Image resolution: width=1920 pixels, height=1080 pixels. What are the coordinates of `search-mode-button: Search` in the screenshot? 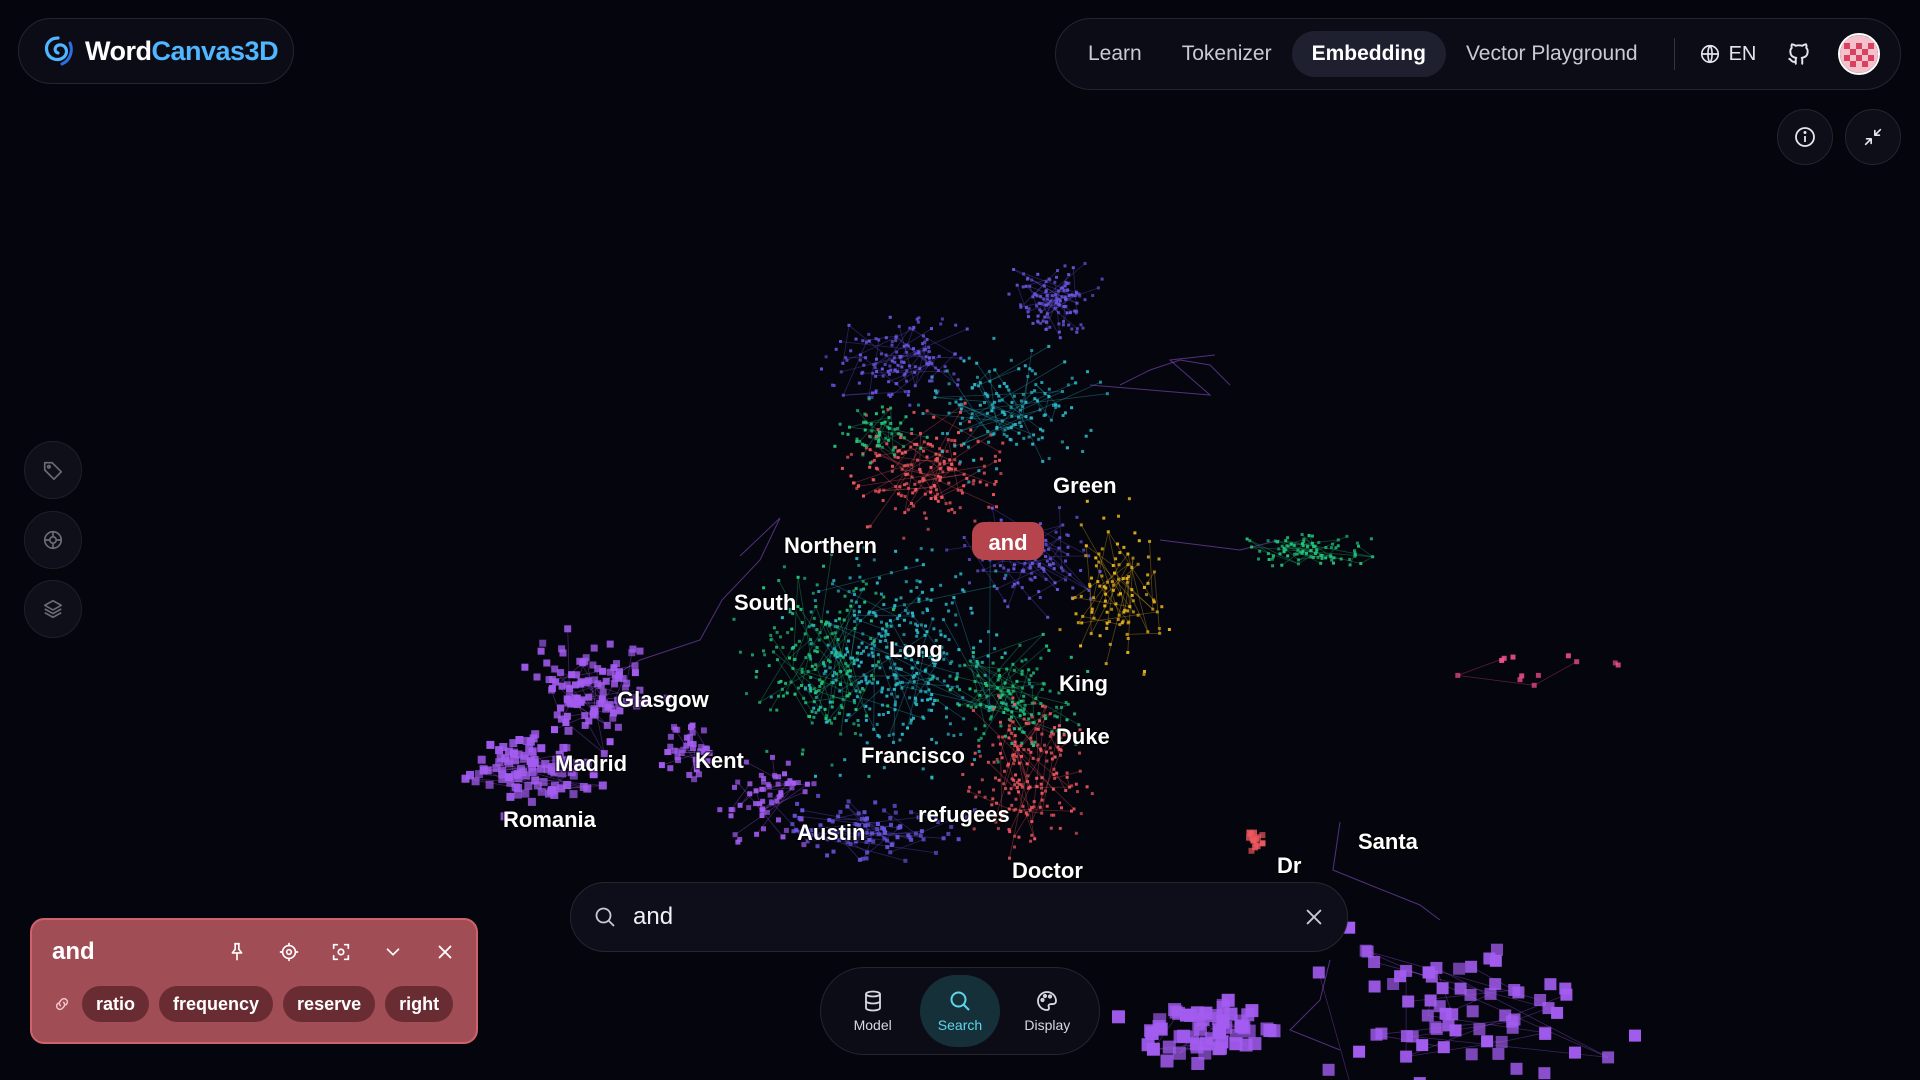 It's located at (959, 1011).